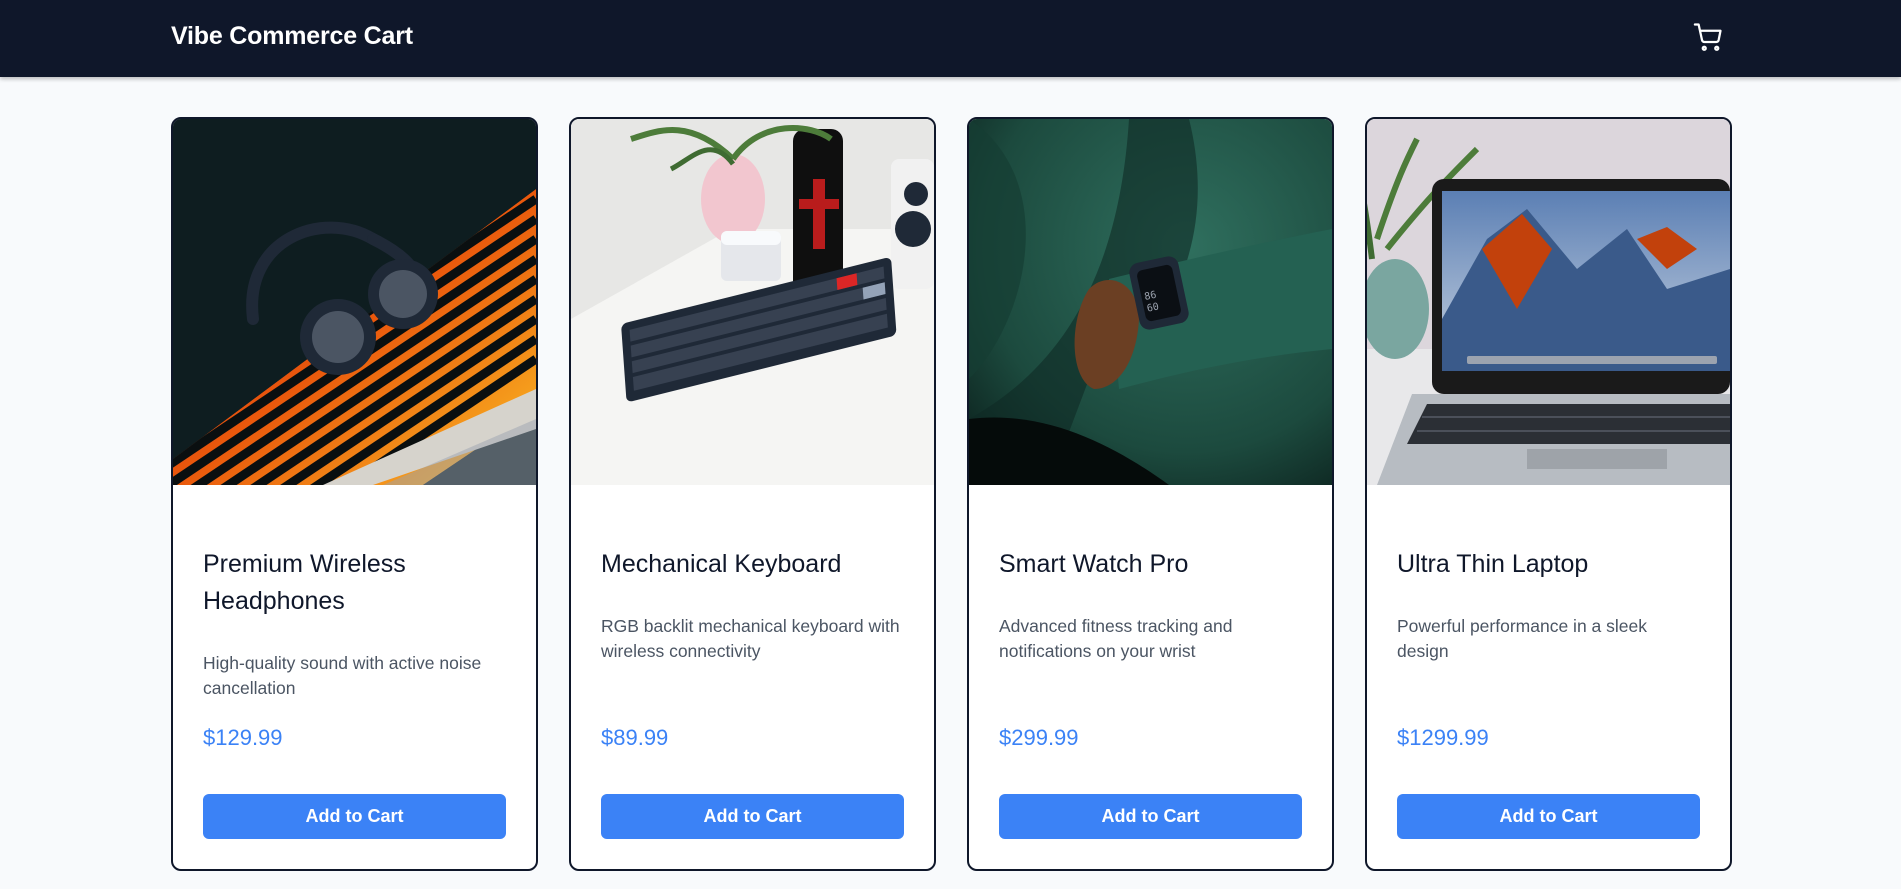  Describe the element at coordinates (721, 564) in the screenshot. I see `product-title: Mechanical Keyboard` at that location.